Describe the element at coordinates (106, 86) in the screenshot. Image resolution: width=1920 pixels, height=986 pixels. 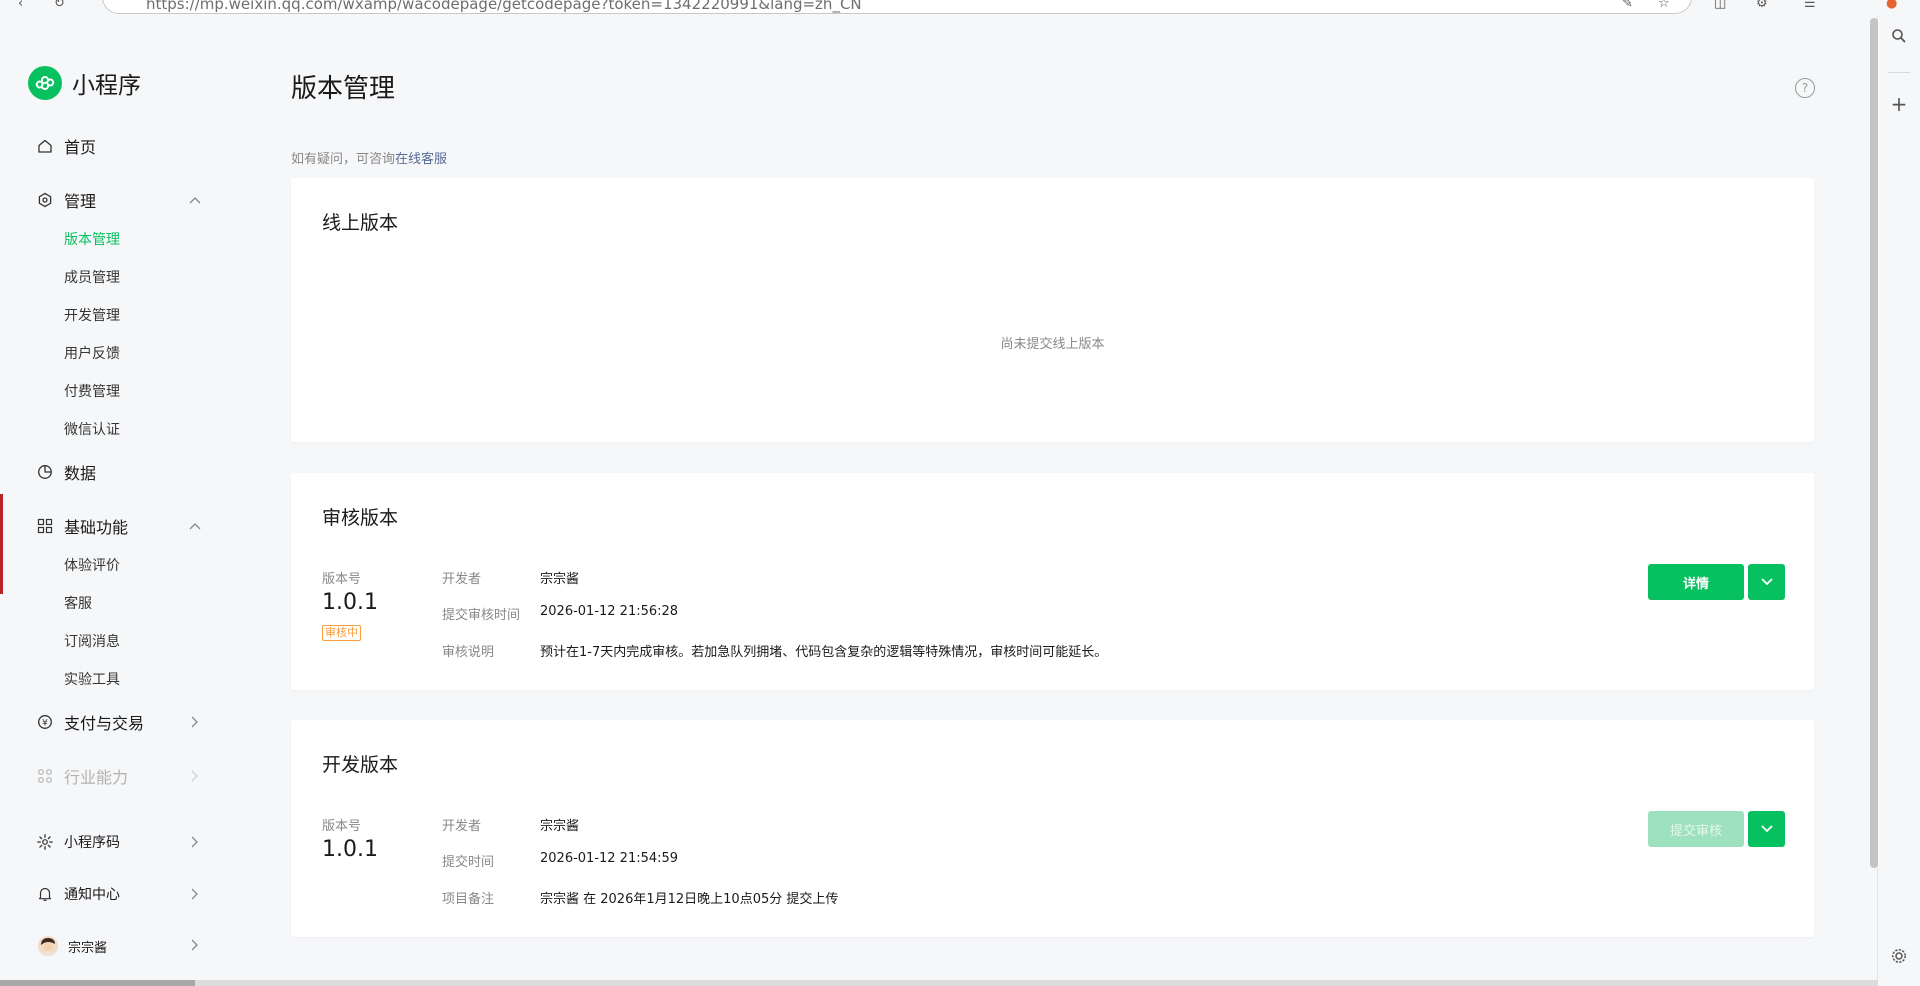
I see `brand-name: 小程序` at that location.